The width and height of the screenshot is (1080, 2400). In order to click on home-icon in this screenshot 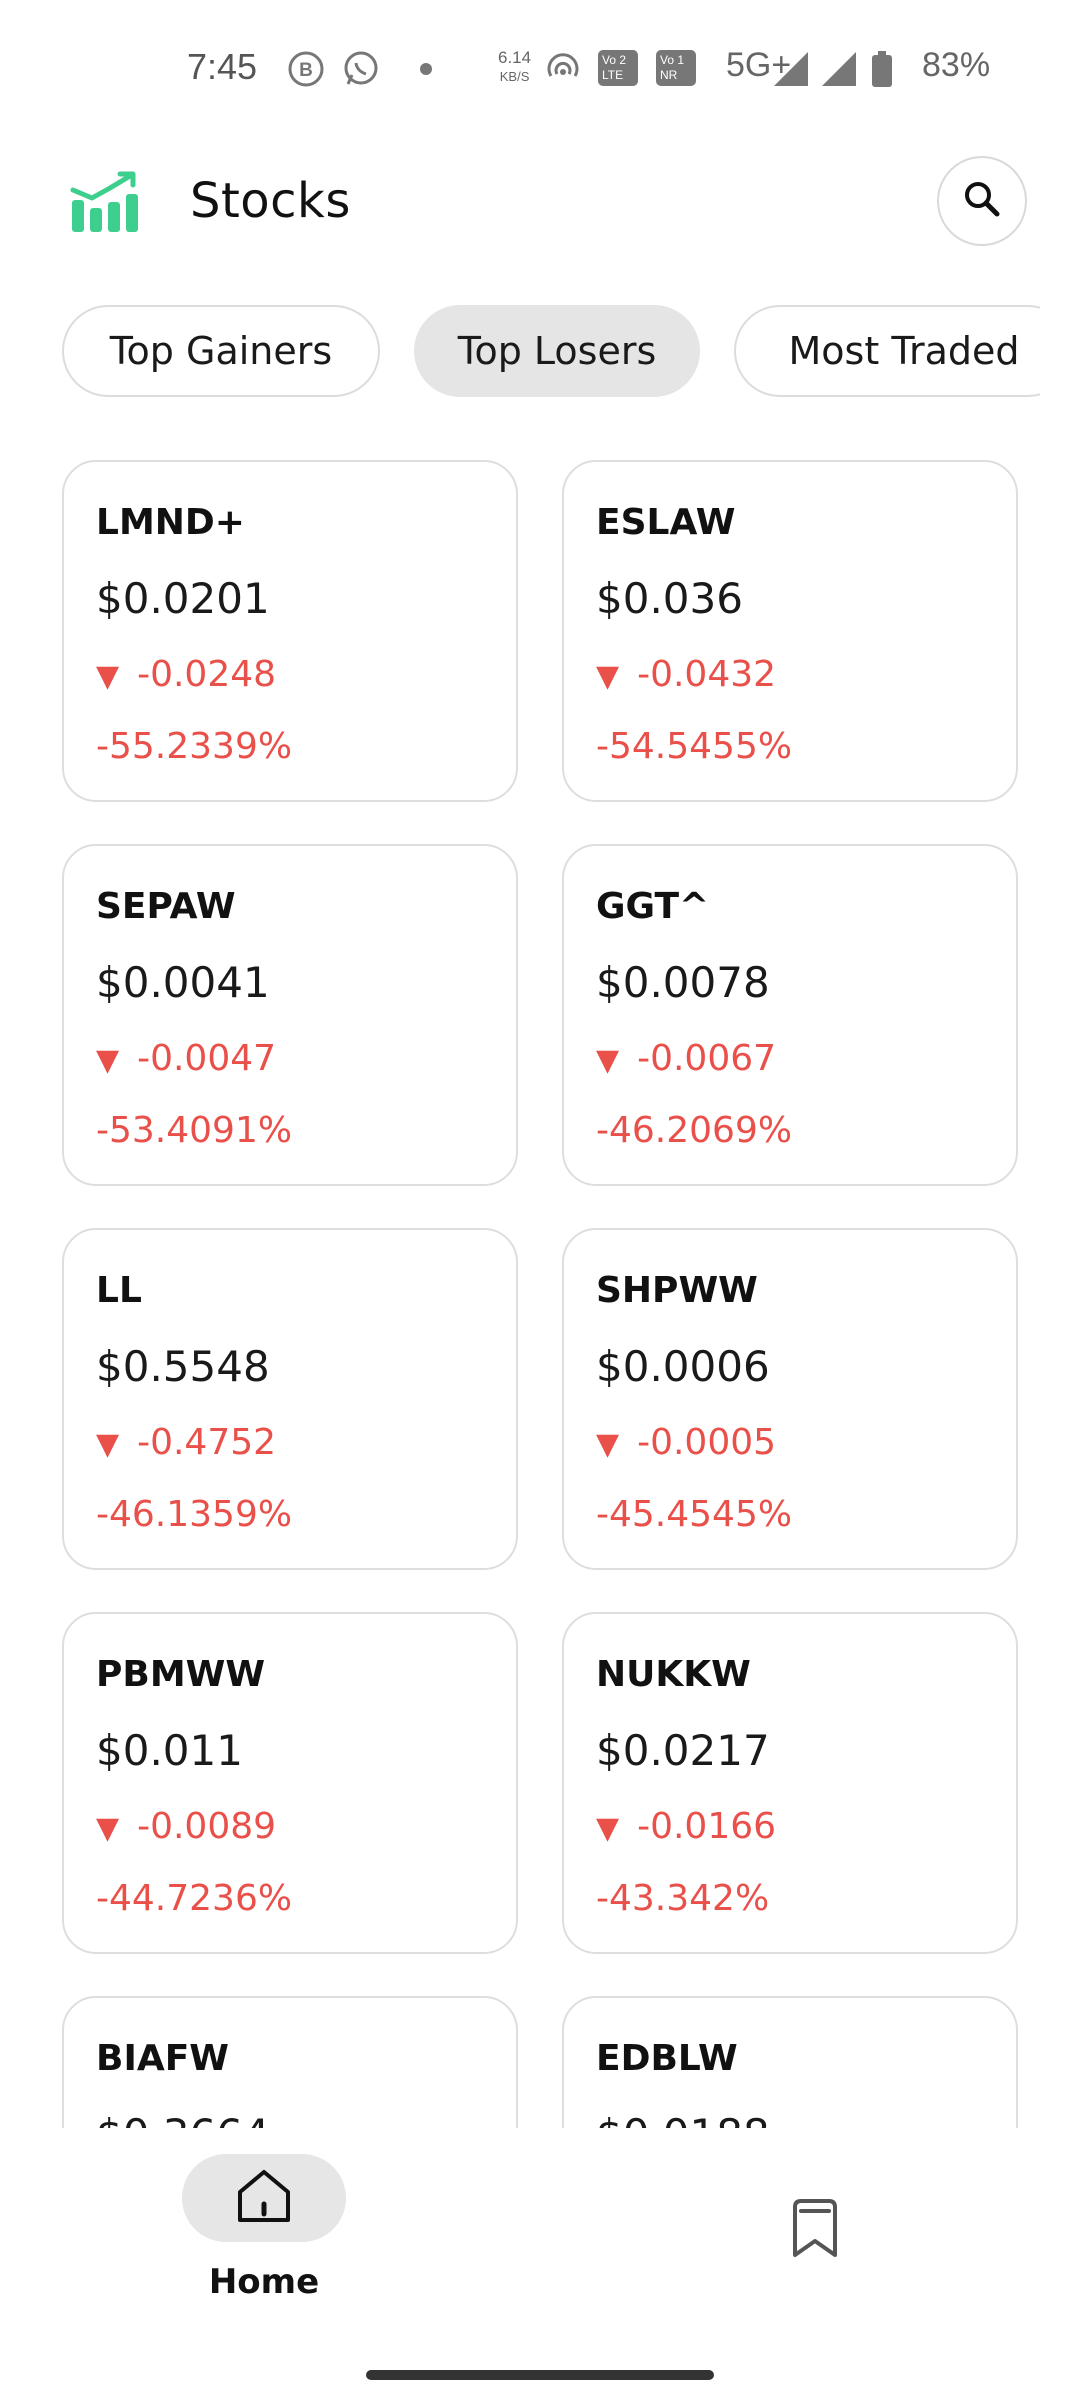, I will do `click(264, 2198)`.